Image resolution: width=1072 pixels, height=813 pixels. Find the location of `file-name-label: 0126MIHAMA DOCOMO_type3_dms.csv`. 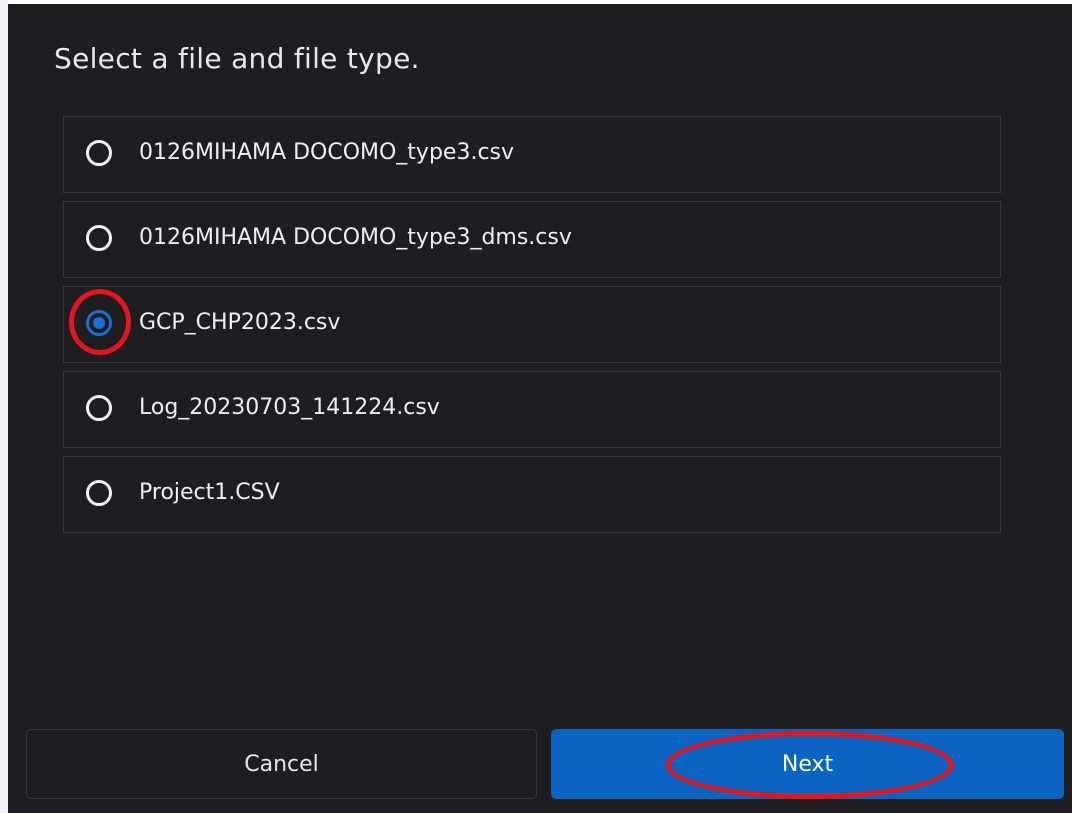

file-name-label: 0126MIHAMA DOCOMO_type3_dms.csv is located at coordinates (355, 237).